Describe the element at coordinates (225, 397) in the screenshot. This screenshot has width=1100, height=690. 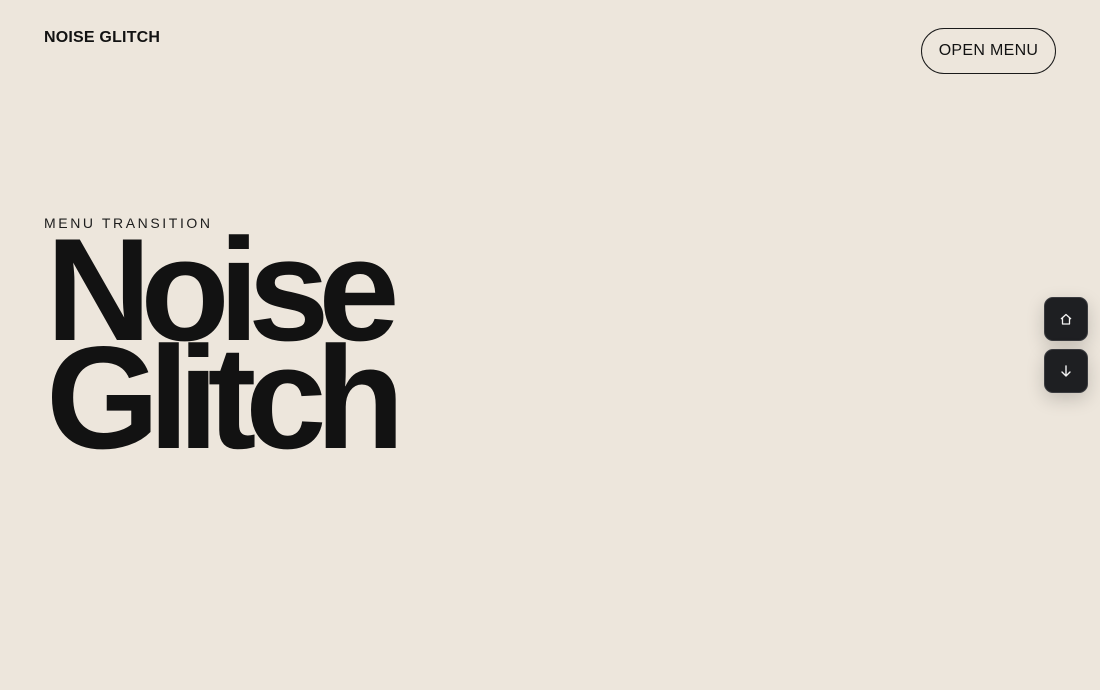
I see `hero-title-line-2: Glitch` at that location.